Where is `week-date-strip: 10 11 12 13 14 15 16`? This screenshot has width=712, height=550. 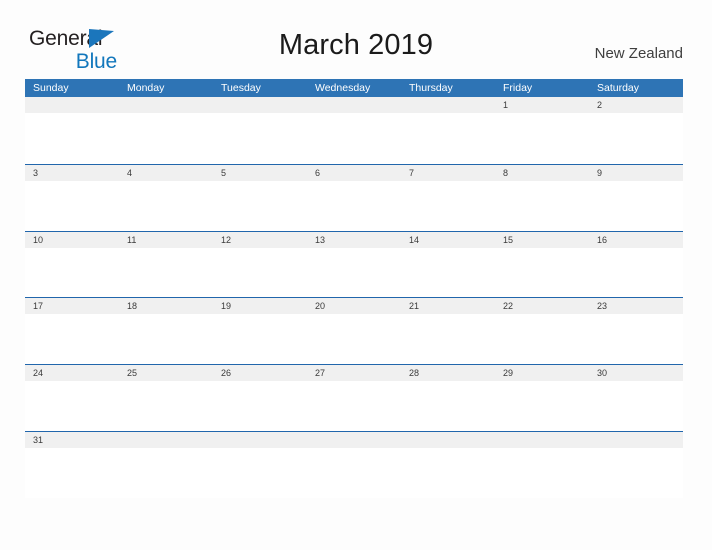
week-date-strip: 10 11 12 13 14 15 16 is located at coordinates (354, 239).